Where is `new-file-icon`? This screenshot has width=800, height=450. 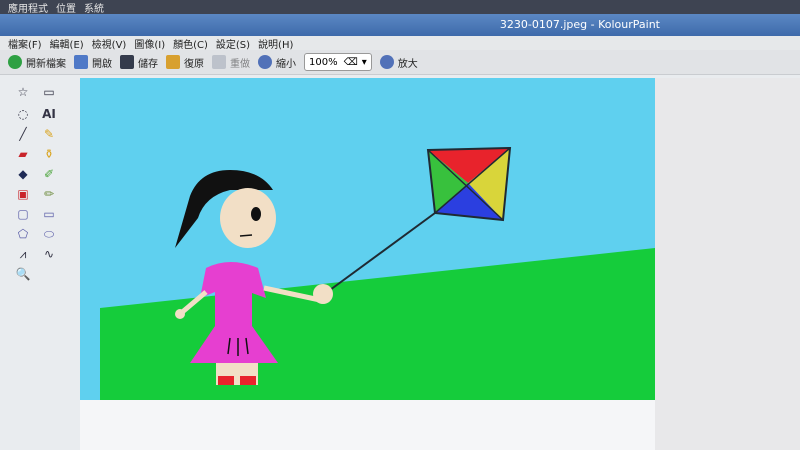 new-file-icon is located at coordinates (15, 62).